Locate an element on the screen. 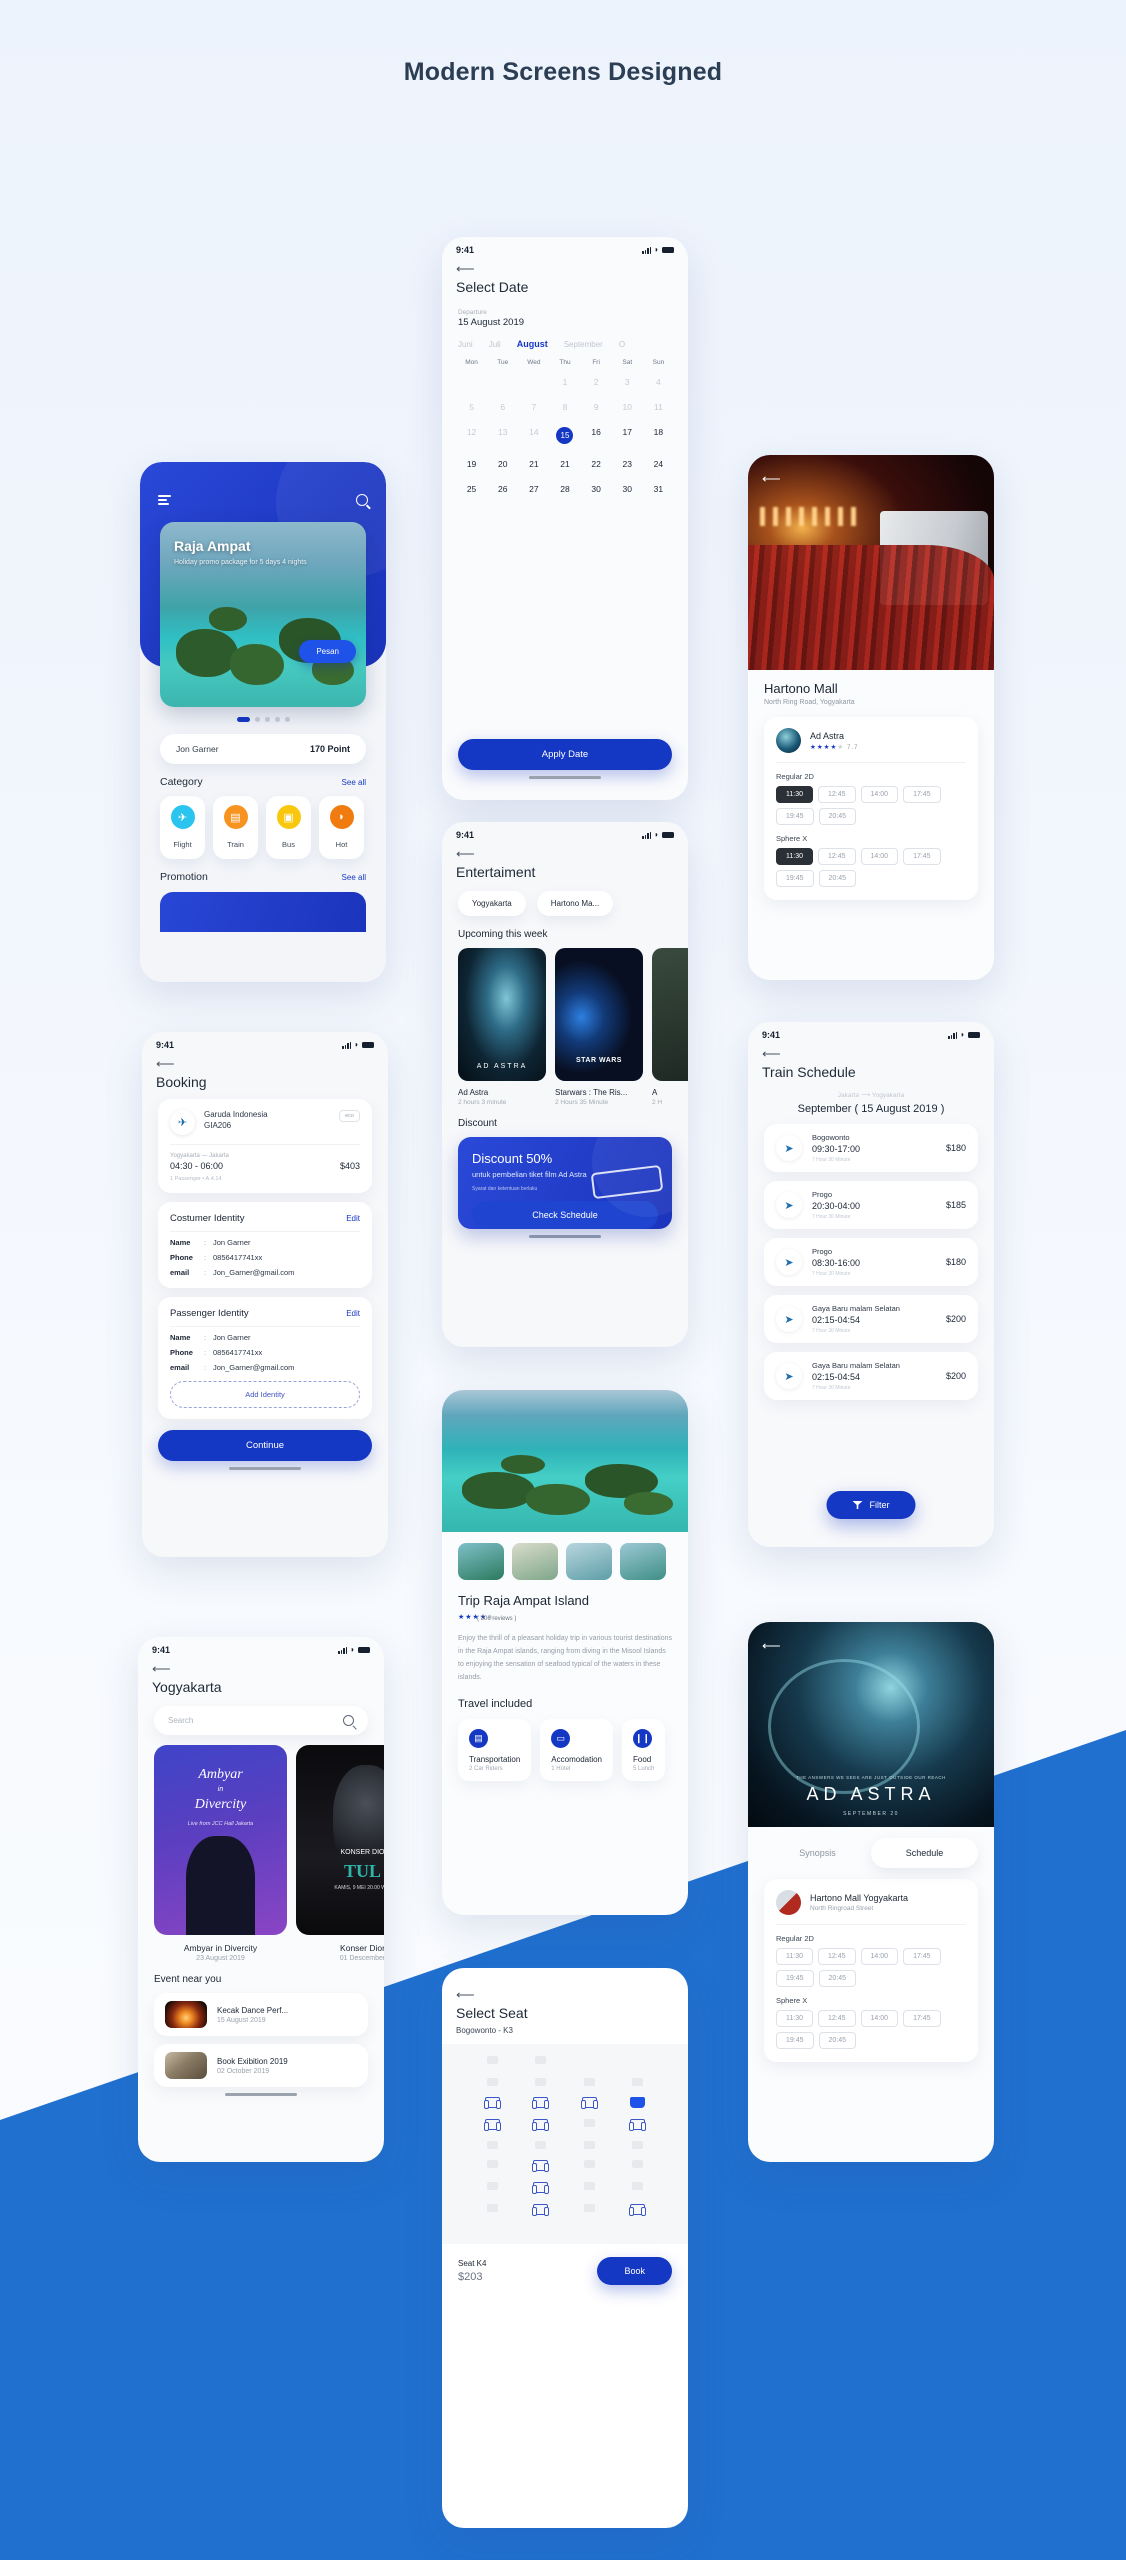  calendar-day: 25 is located at coordinates (471, 489).